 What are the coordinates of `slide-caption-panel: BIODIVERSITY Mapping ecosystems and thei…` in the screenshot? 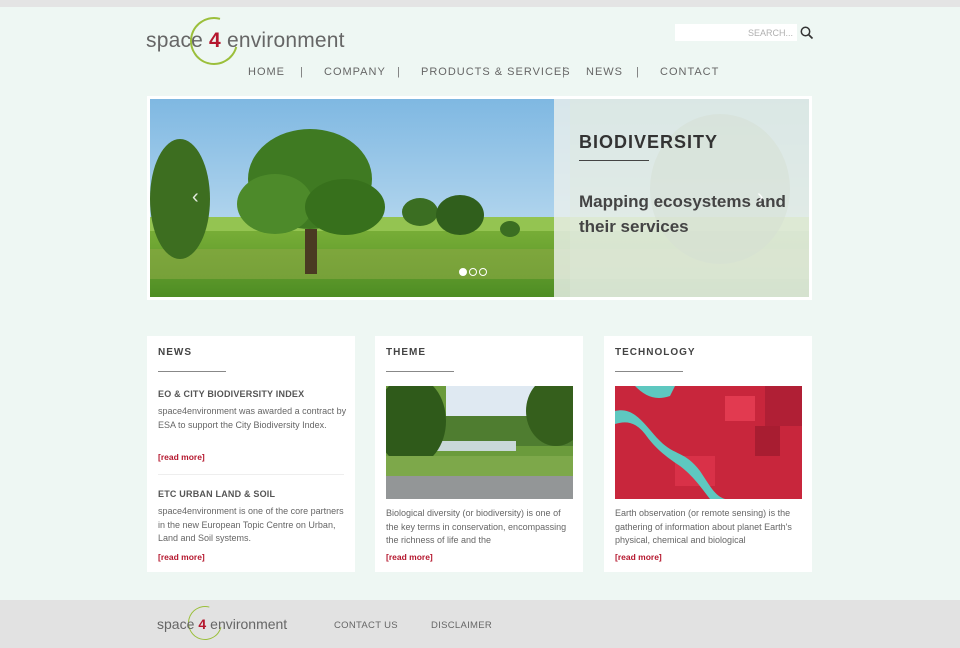 It's located at (681, 198).